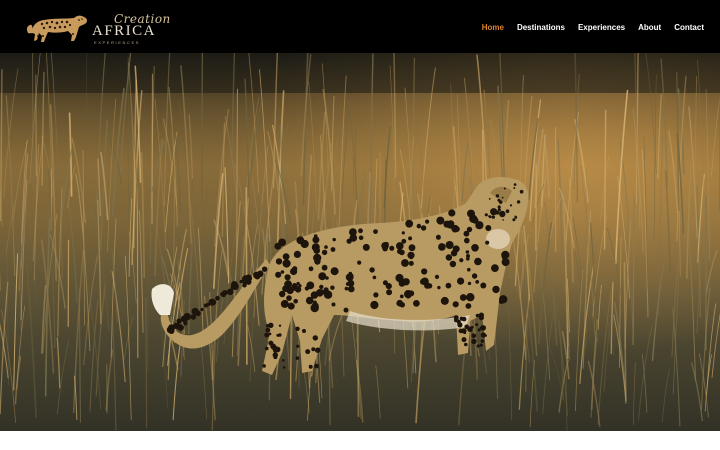 The height and width of the screenshot is (450, 720). What do you see at coordinates (117, 42) in the screenshot?
I see `brand-tagline: EXPERIENCES` at bounding box center [117, 42].